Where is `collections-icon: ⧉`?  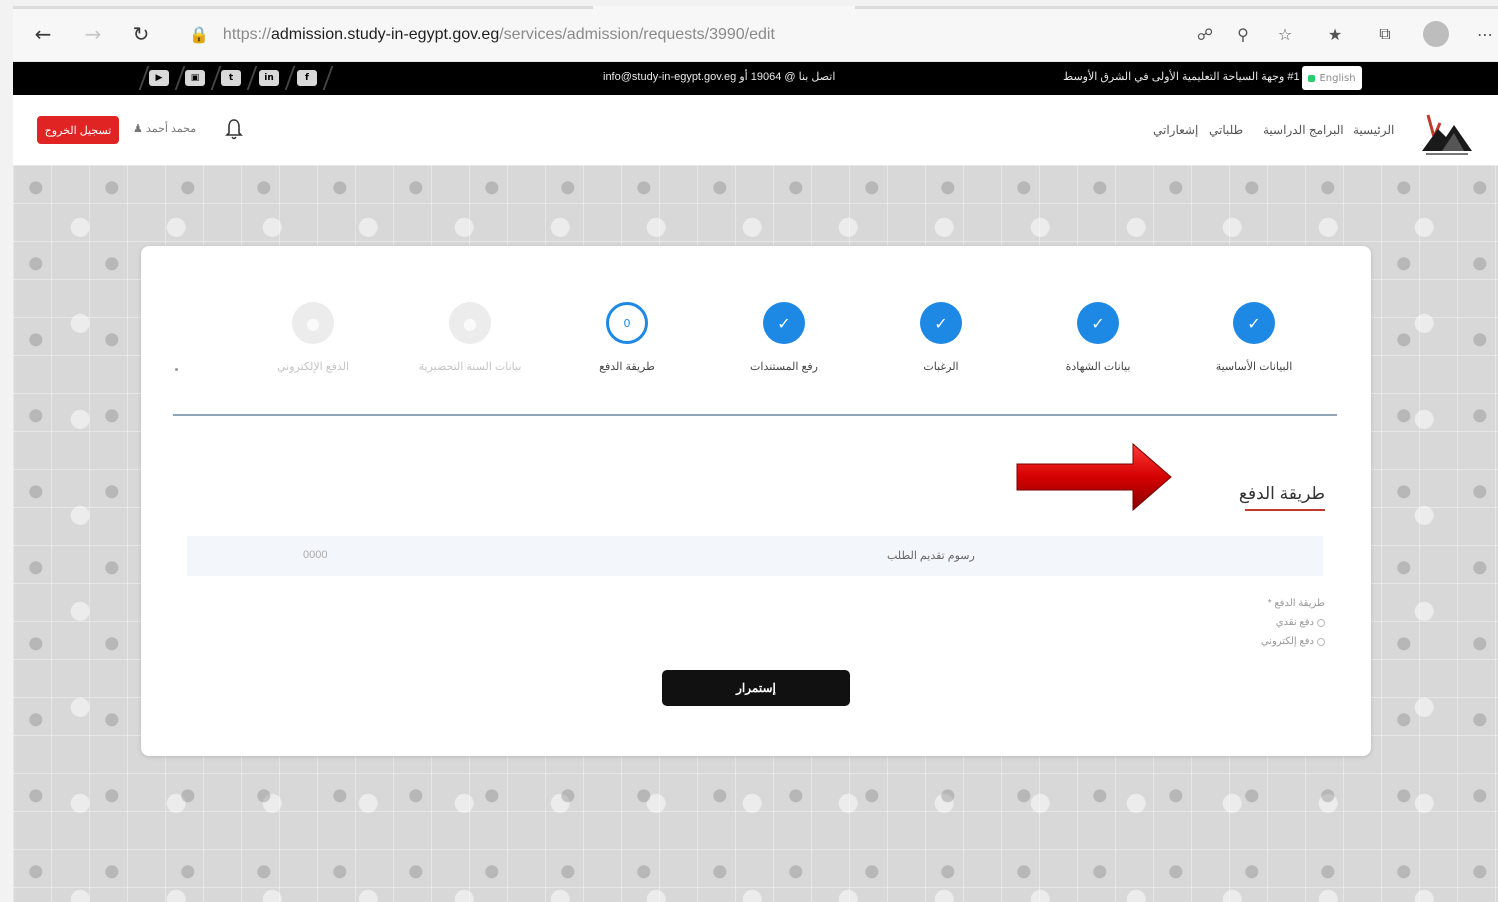 collections-icon: ⧉ is located at coordinates (1385, 34).